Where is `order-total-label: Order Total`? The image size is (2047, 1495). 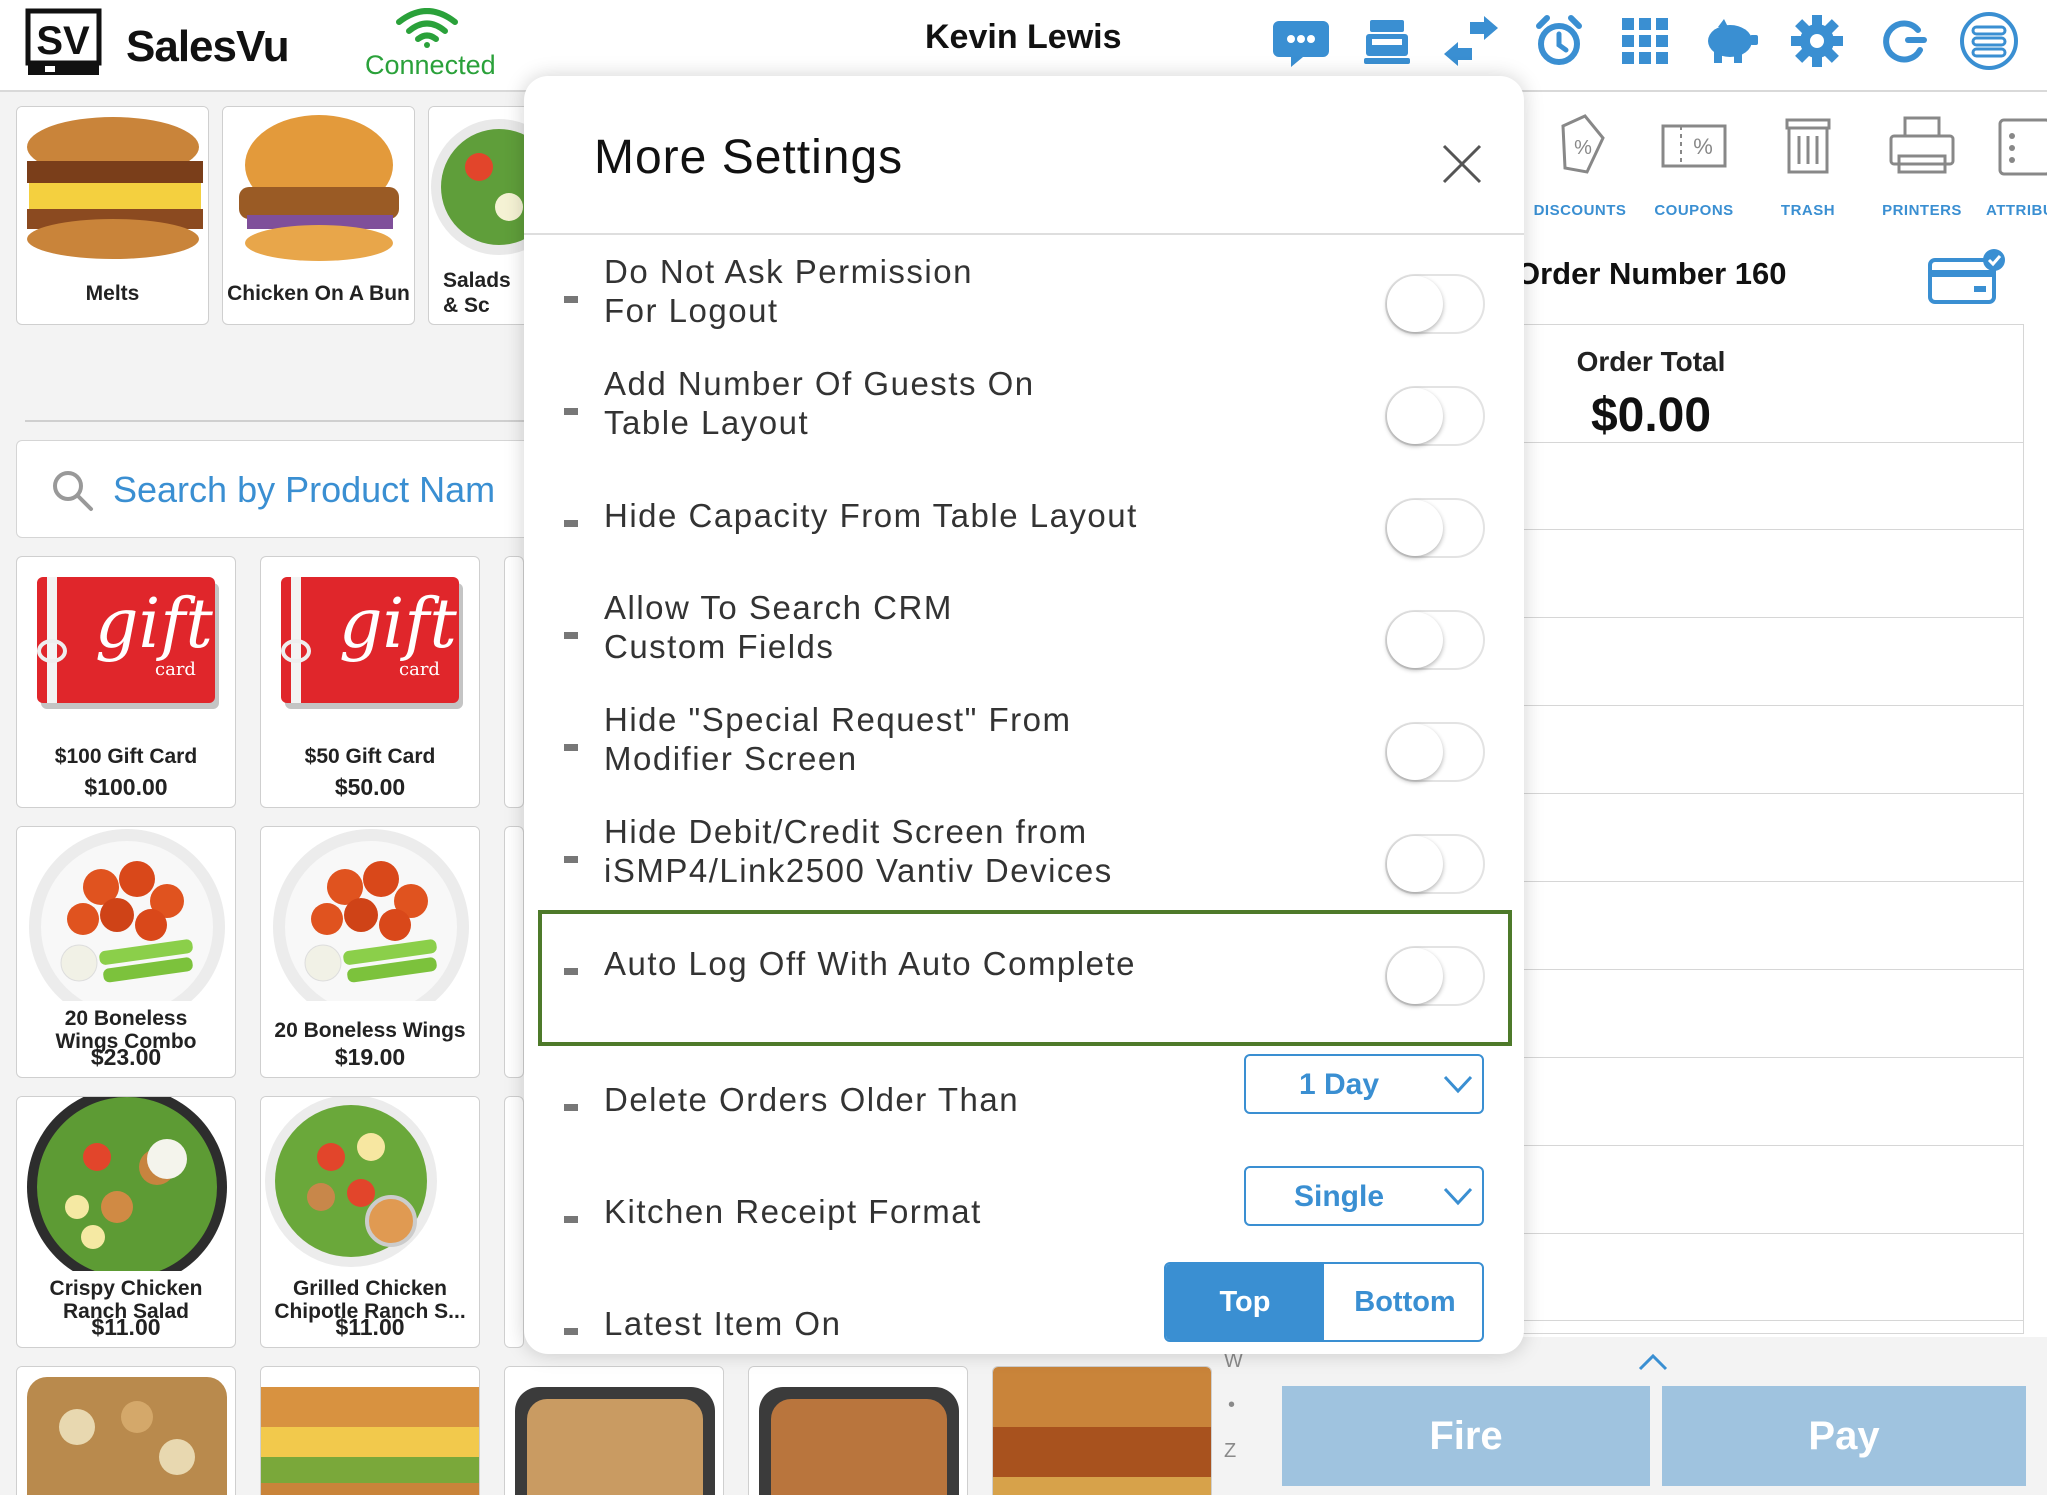 order-total-label: Order Total is located at coordinates (1651, 361).